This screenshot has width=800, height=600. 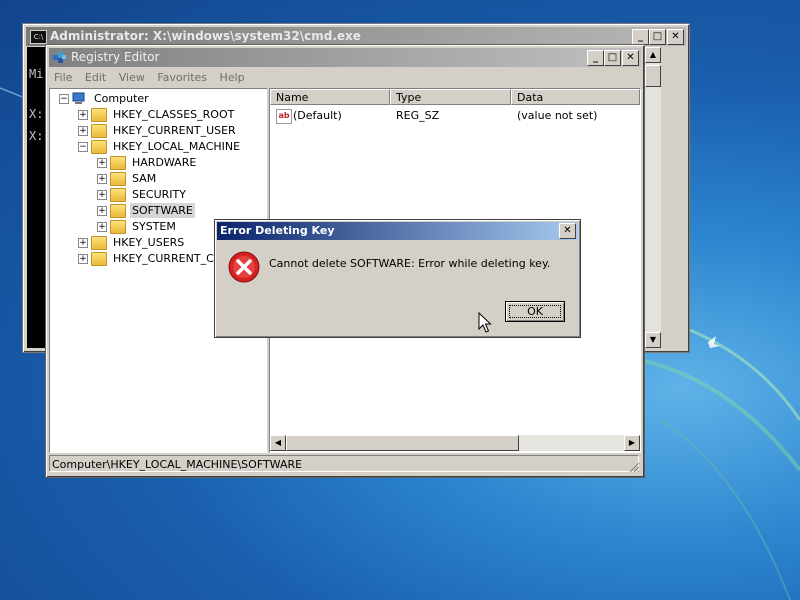 I want to click on error-icon, so click(x=244, y=267).